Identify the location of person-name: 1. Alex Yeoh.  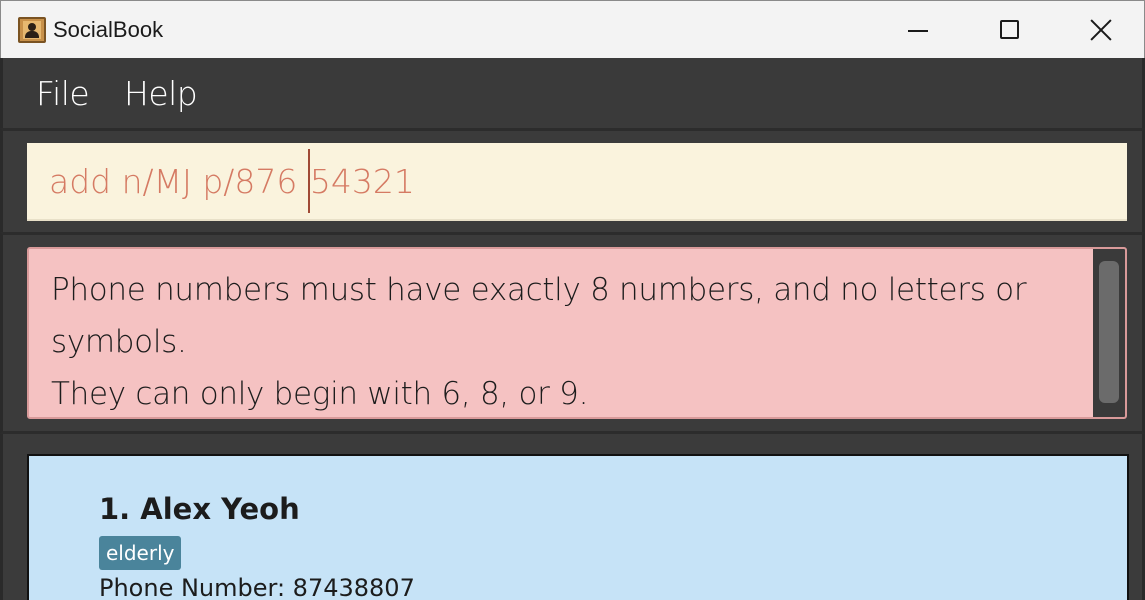
(199, 509).